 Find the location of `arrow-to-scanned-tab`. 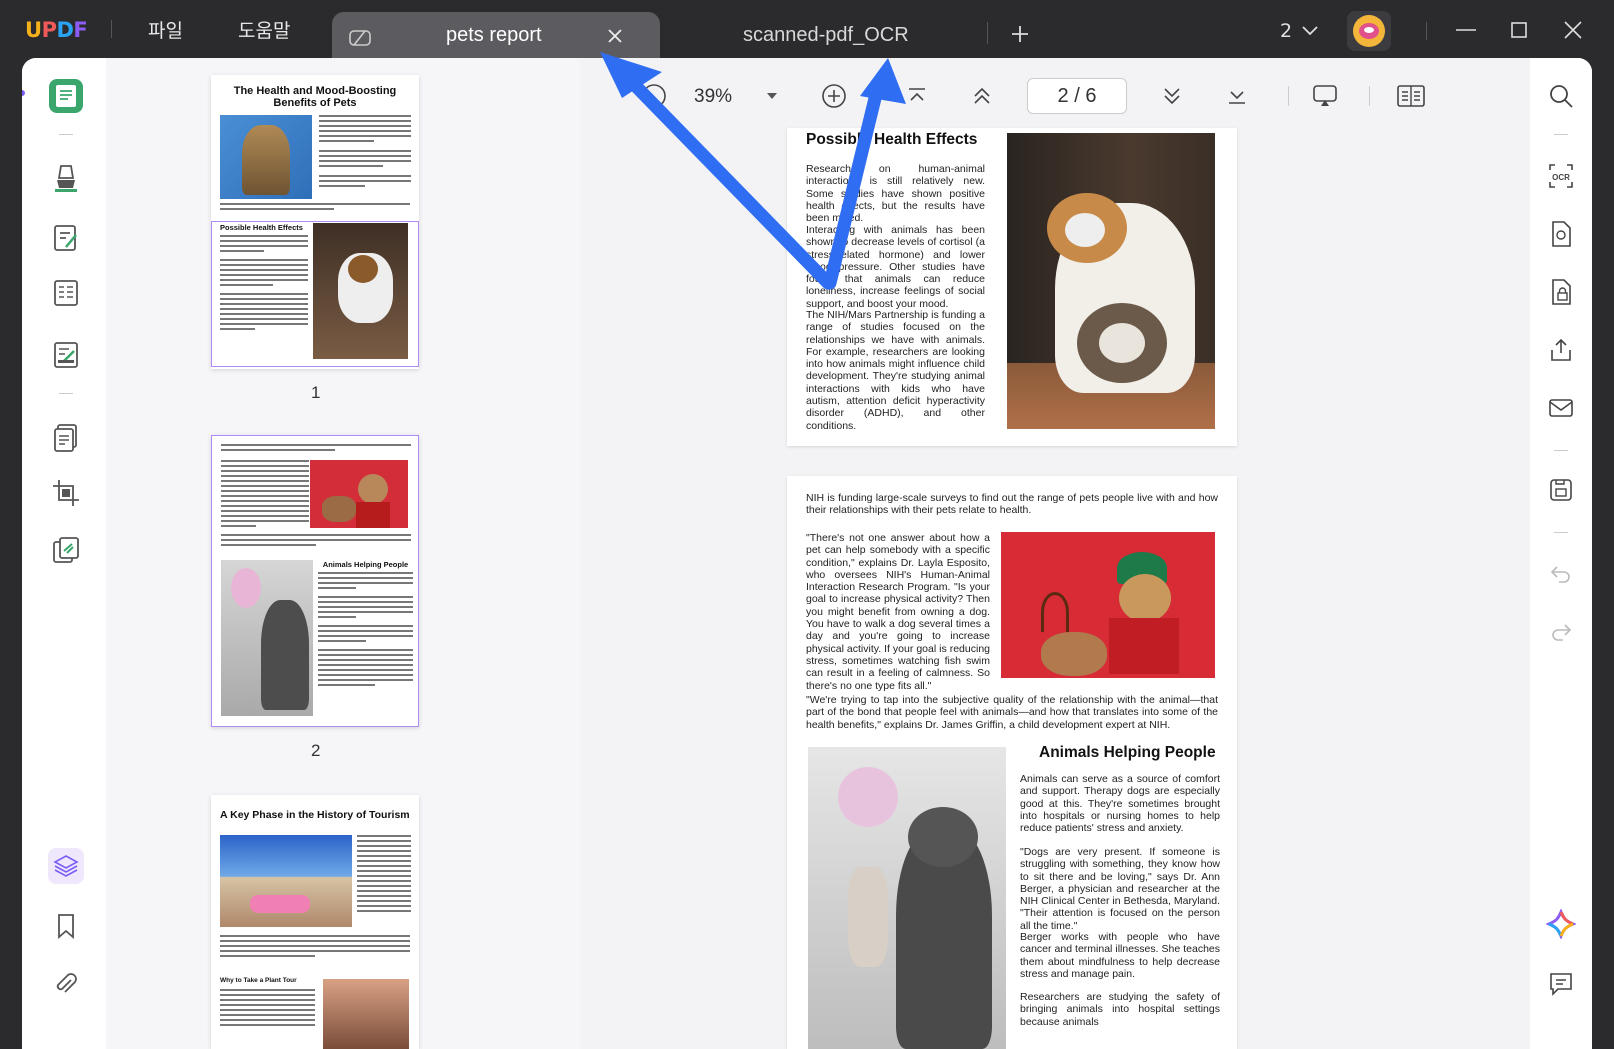

arrow-to-scanned-tab is located at coordinates (854, 184).